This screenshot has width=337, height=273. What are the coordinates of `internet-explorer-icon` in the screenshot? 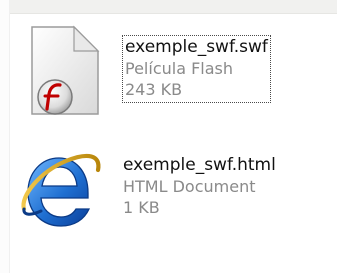 It's located at (65, 186).